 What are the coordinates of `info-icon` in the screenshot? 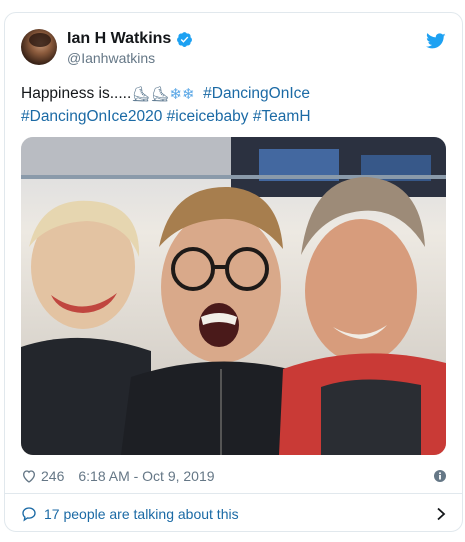 It's located at (440, 476).